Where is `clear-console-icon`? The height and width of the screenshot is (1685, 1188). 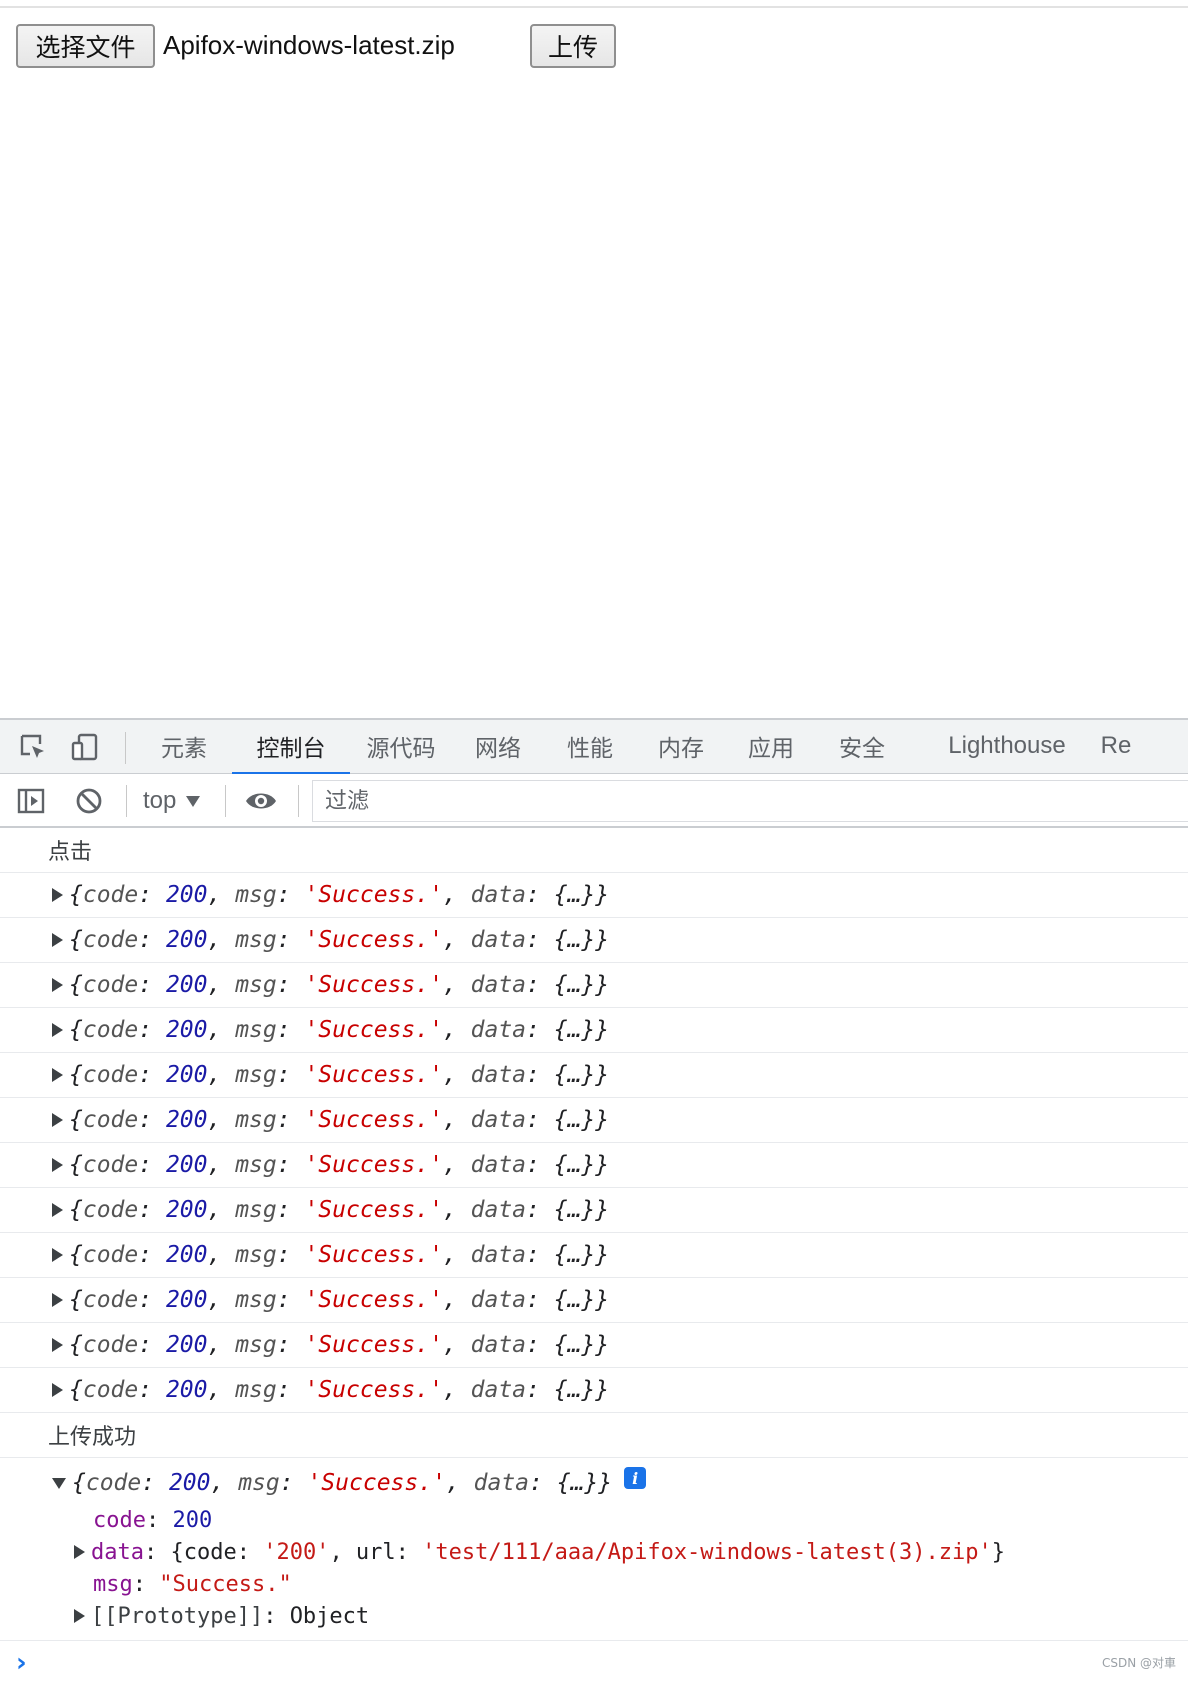
clear-console-icon is located at coordinates (89, 801).